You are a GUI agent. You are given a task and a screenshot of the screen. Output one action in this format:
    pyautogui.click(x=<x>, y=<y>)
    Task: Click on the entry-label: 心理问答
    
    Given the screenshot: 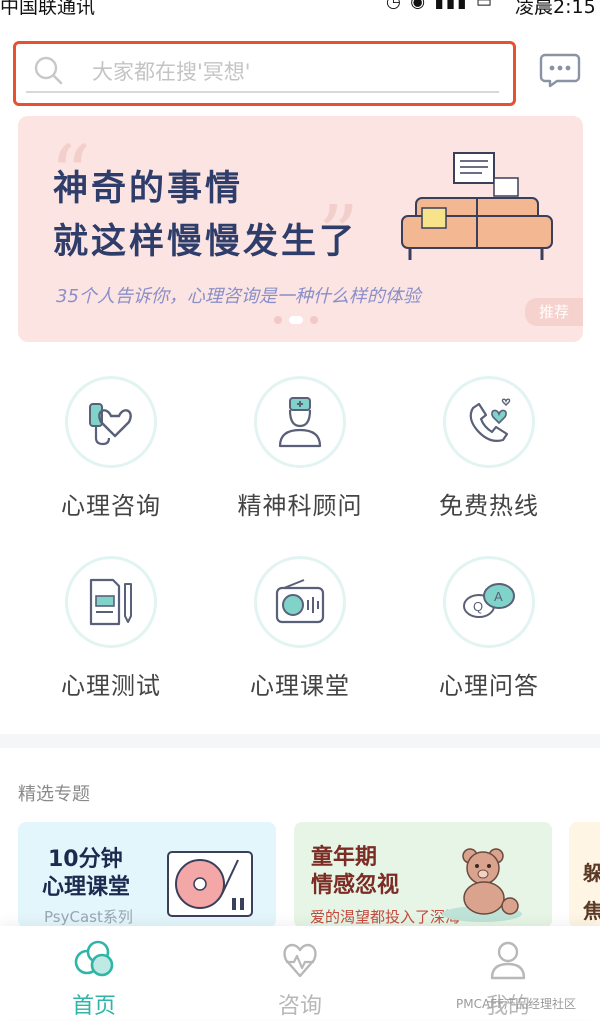 What is the action you would take?
    pyautogui.click(x=489, y=686)
    